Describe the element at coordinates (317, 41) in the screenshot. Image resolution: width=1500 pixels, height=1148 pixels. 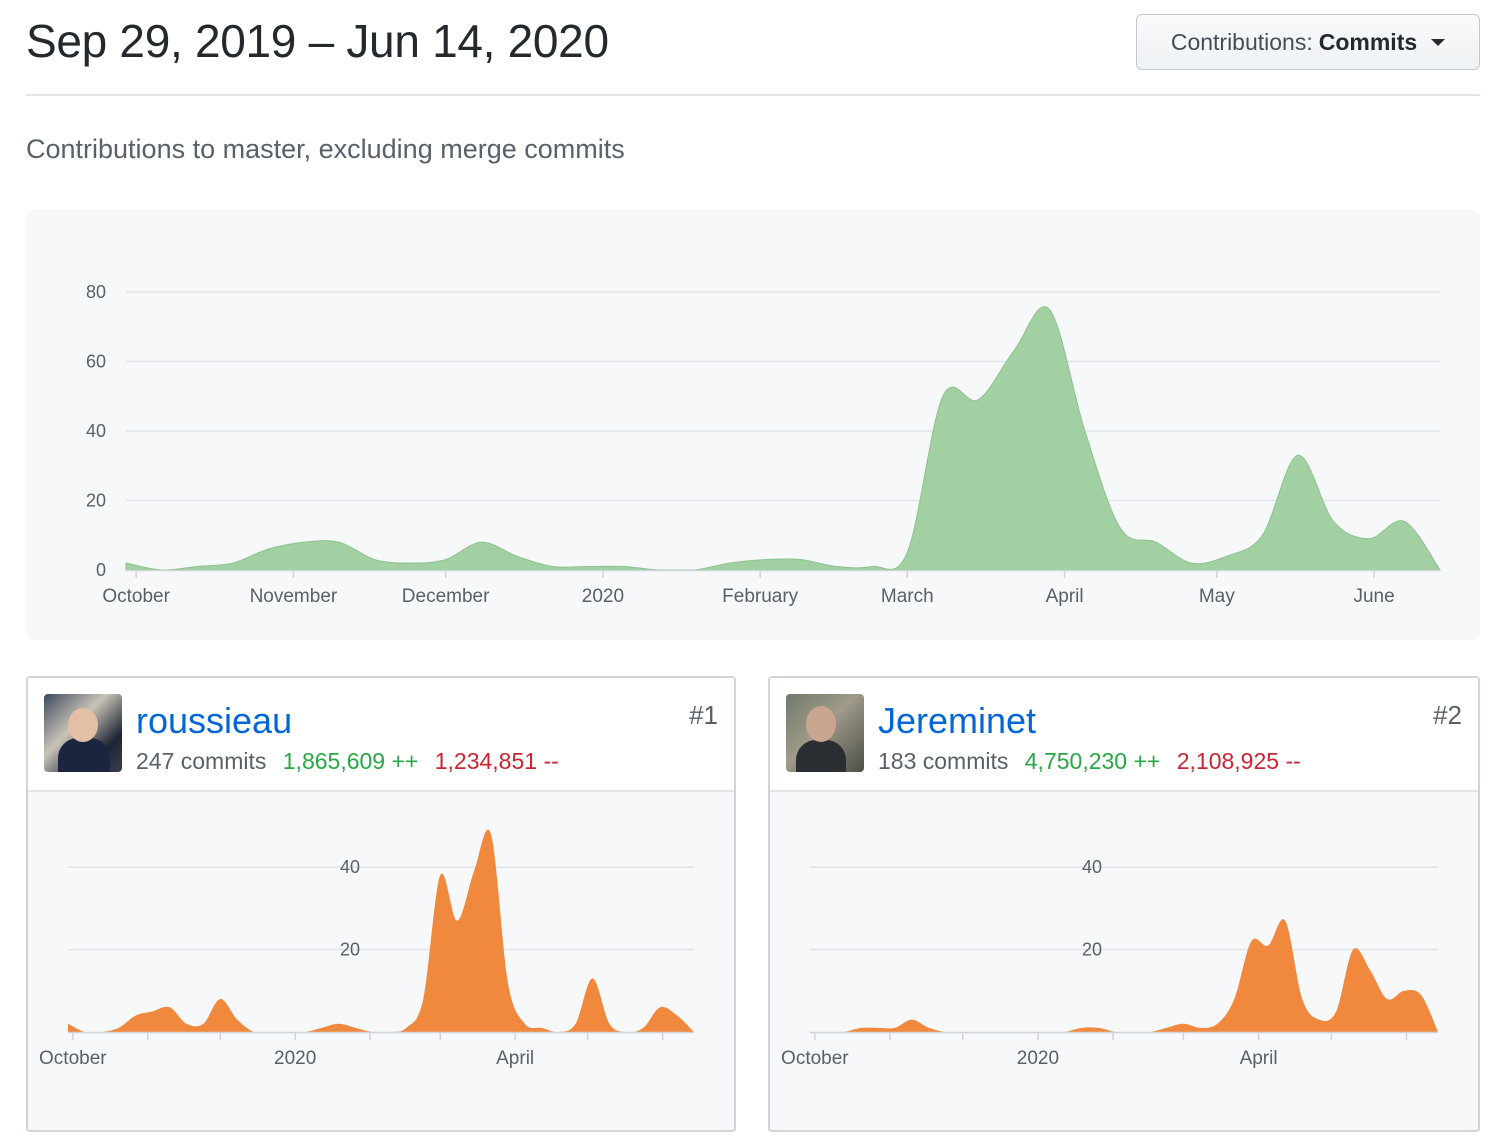
I see `date-range-title: Sep 29, 2019 – Jun 14, 2020` at that location.